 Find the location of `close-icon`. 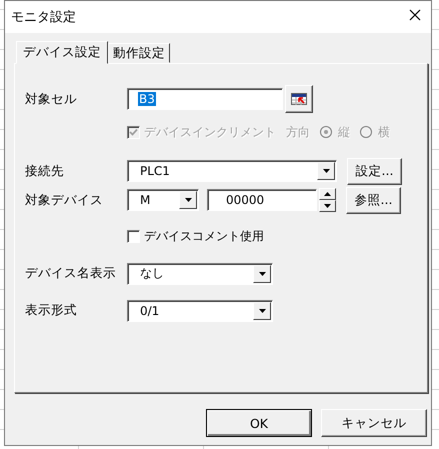

close-icon is located at coordinates (415, 15).